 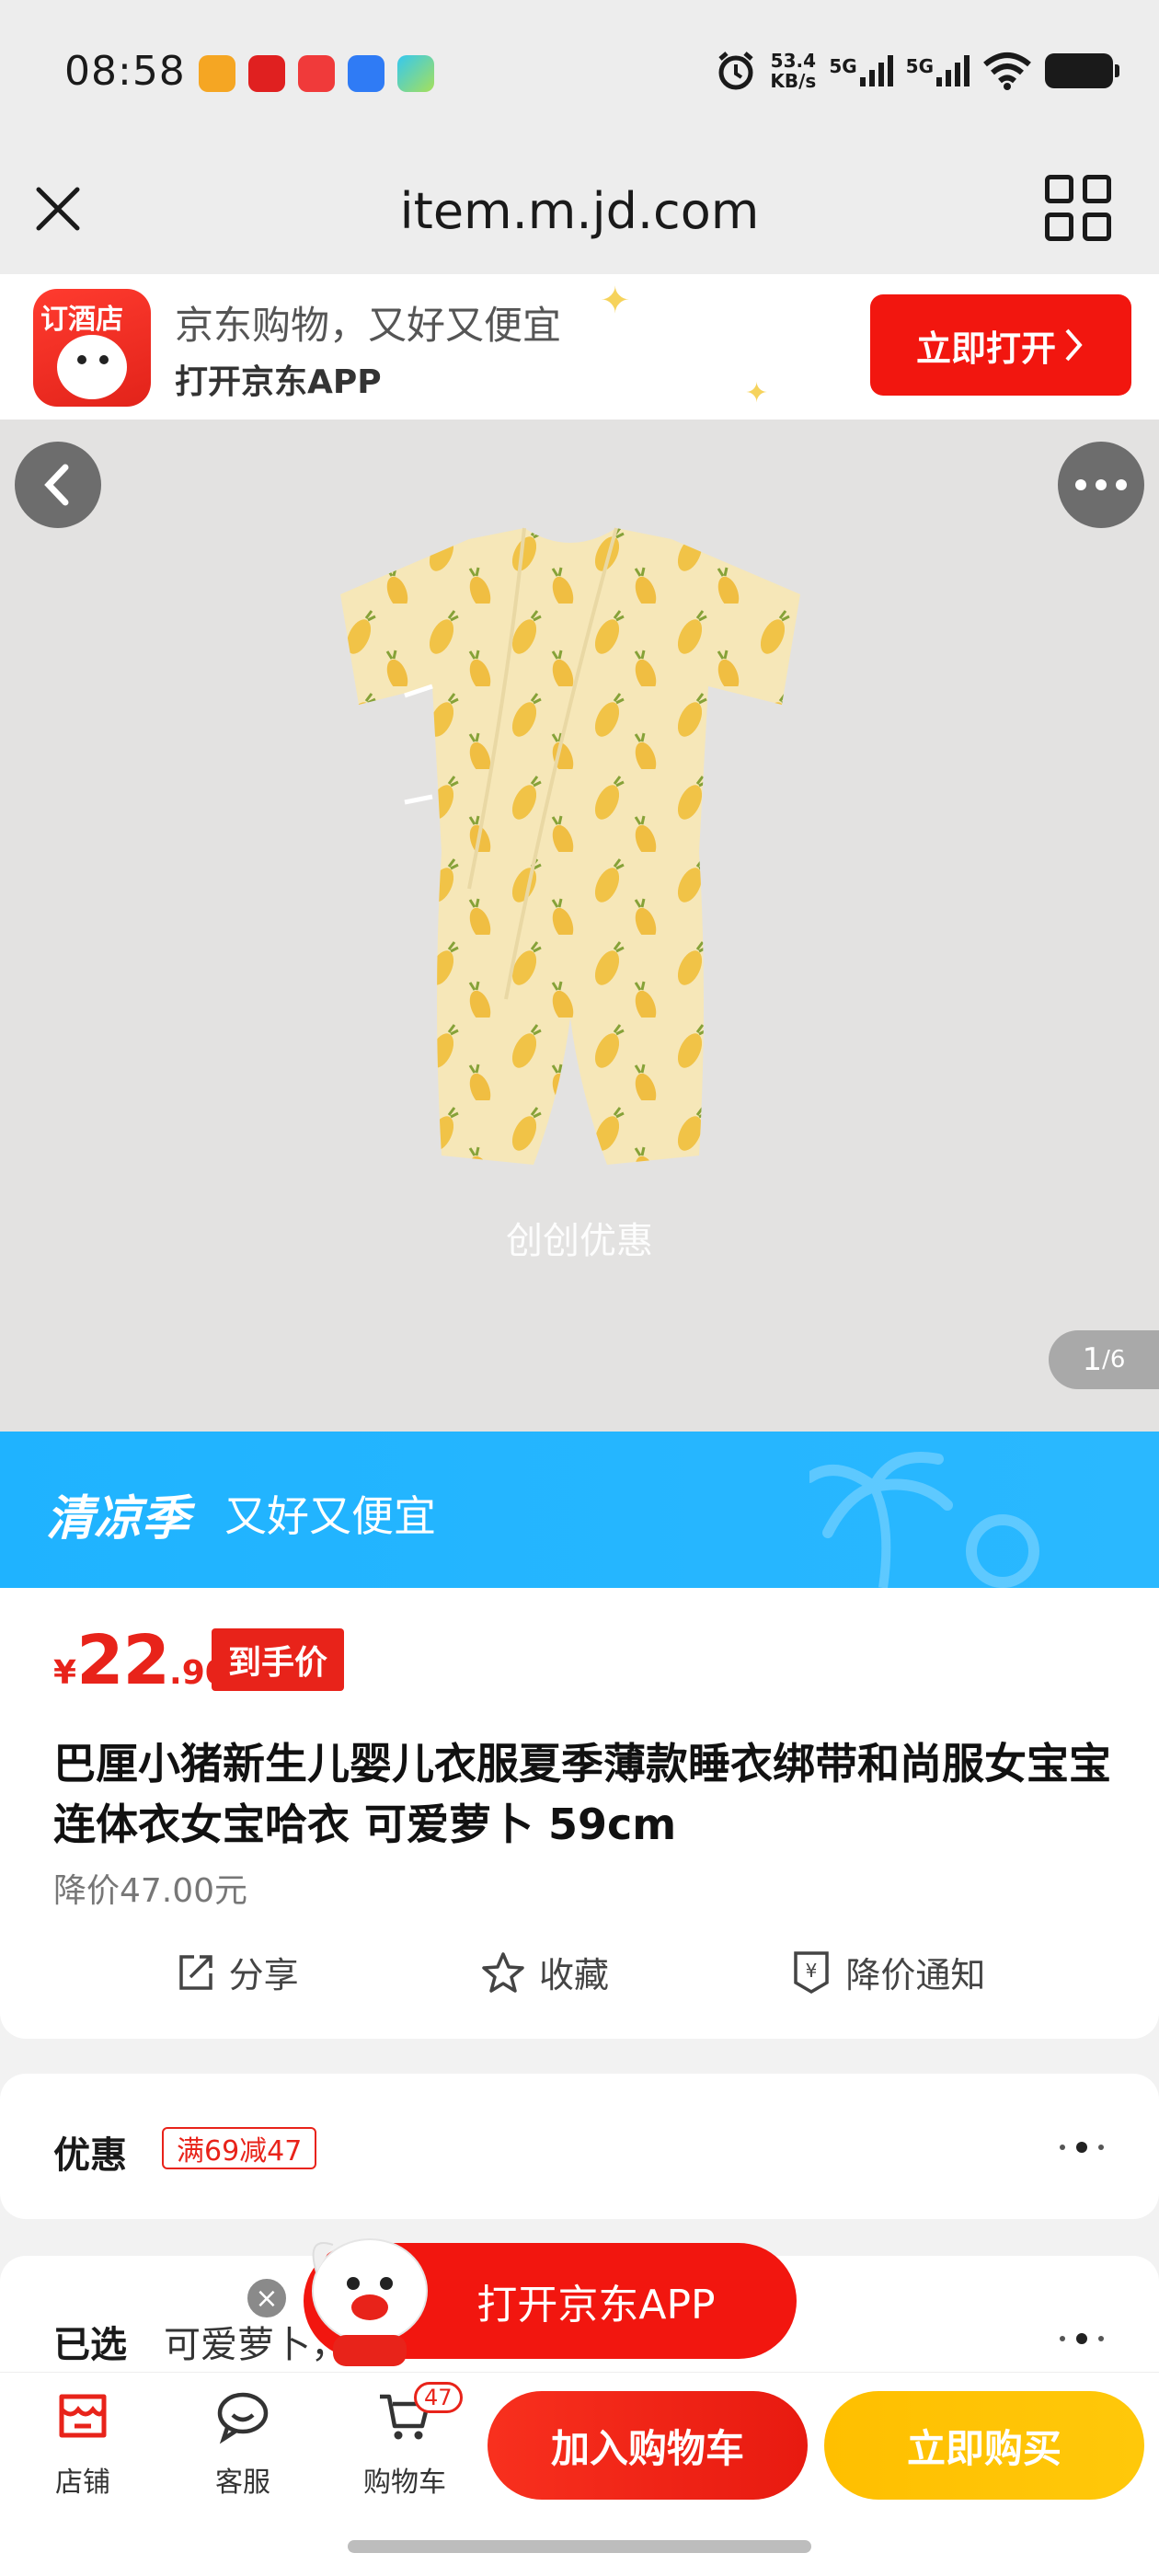 I want to click on huawei-app-icon, so click(x=266, y=73).